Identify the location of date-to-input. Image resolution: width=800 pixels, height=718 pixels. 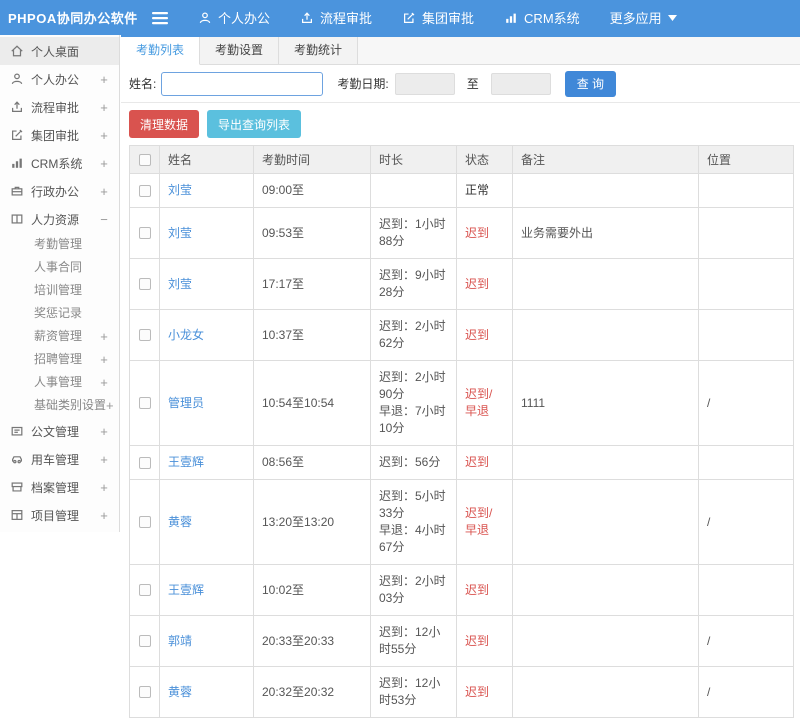
(520, 83).